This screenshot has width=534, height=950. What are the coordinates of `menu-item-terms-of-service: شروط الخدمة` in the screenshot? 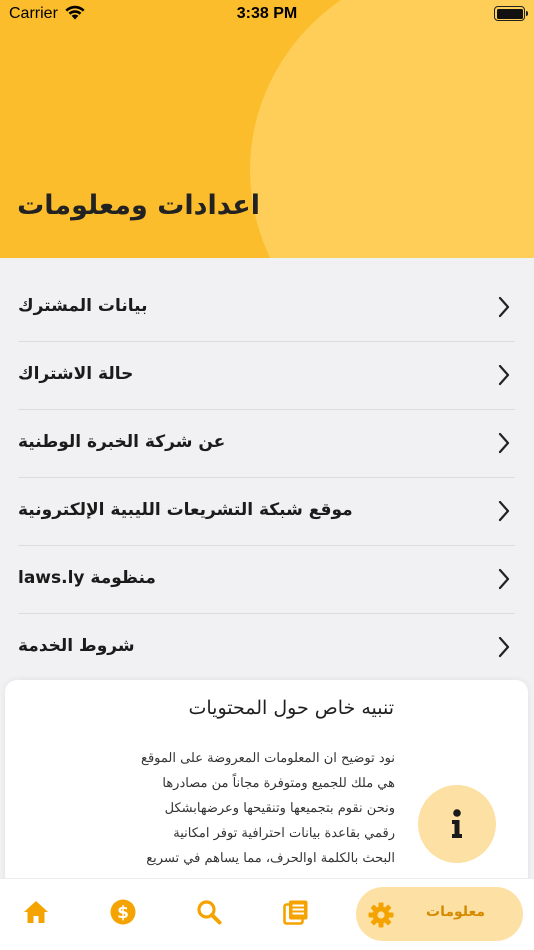 It's located at (266, 648).